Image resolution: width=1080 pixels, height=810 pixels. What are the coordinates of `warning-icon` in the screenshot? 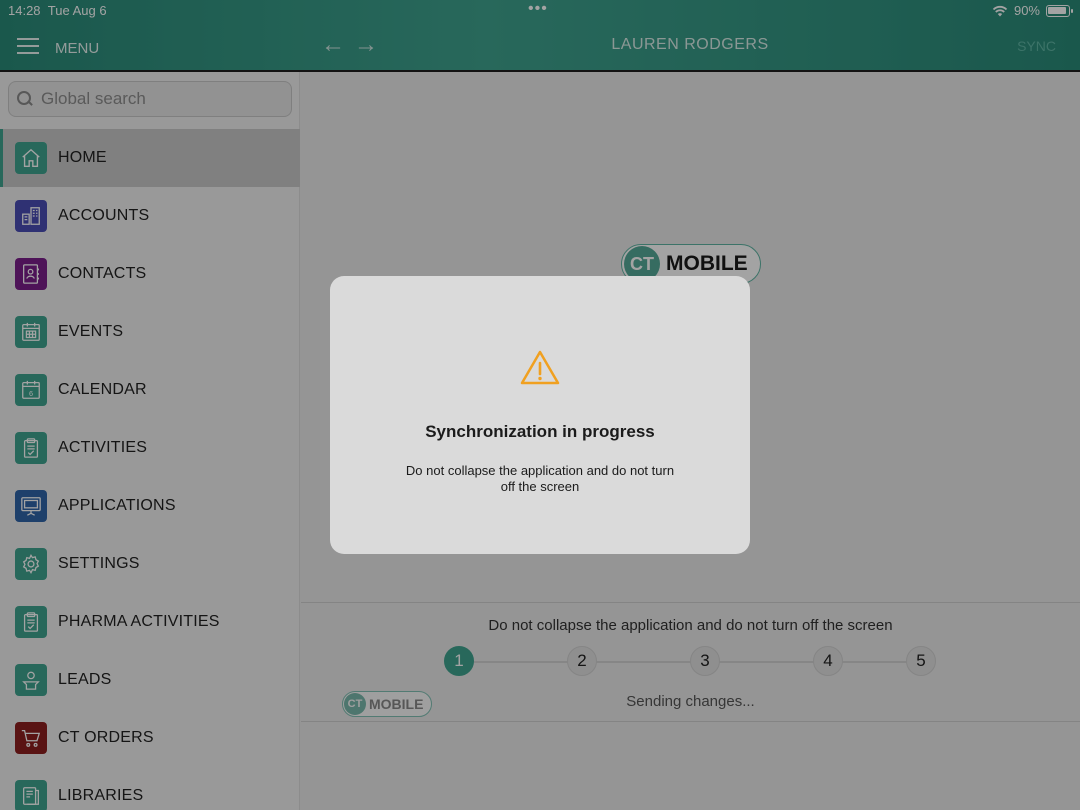 It's located at (540, 367).